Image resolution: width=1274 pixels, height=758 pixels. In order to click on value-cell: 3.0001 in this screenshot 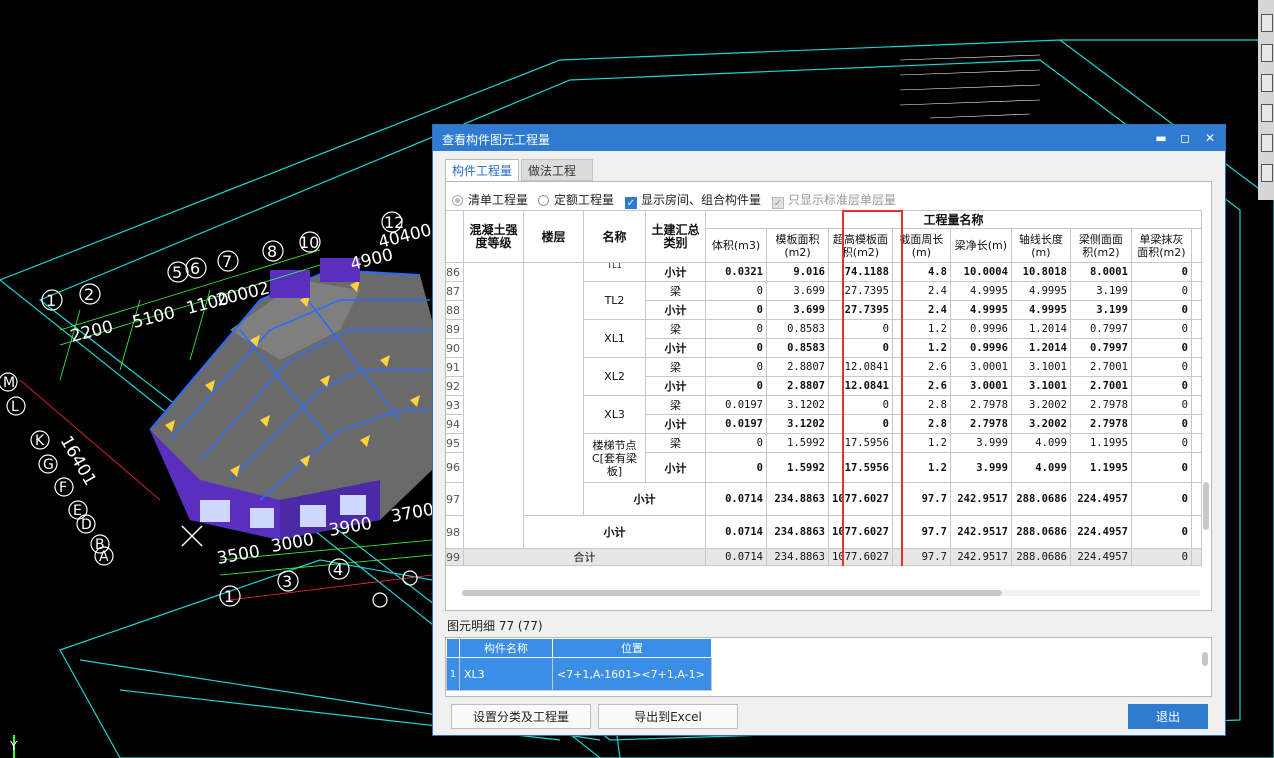, I will do `click(980, 367)`.